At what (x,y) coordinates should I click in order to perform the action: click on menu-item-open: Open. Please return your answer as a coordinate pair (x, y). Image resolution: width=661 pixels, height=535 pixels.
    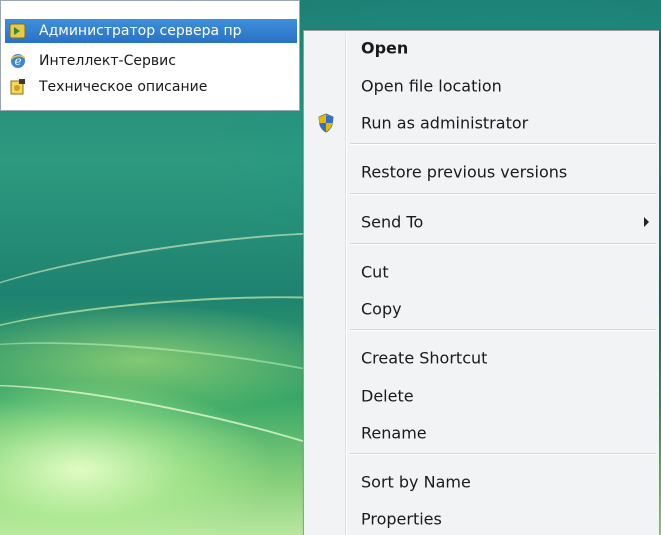
    Looking at the image, I should click on (481, 48).